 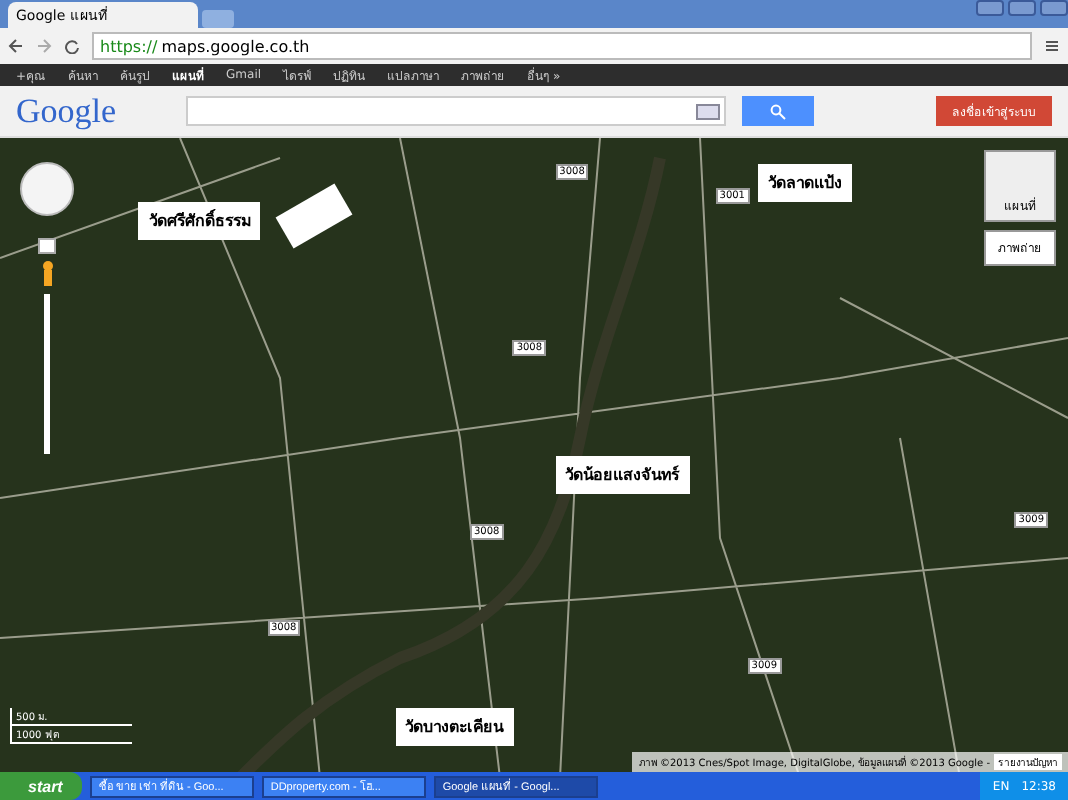 I want to click on close-button, so click(x=1054, y=8).